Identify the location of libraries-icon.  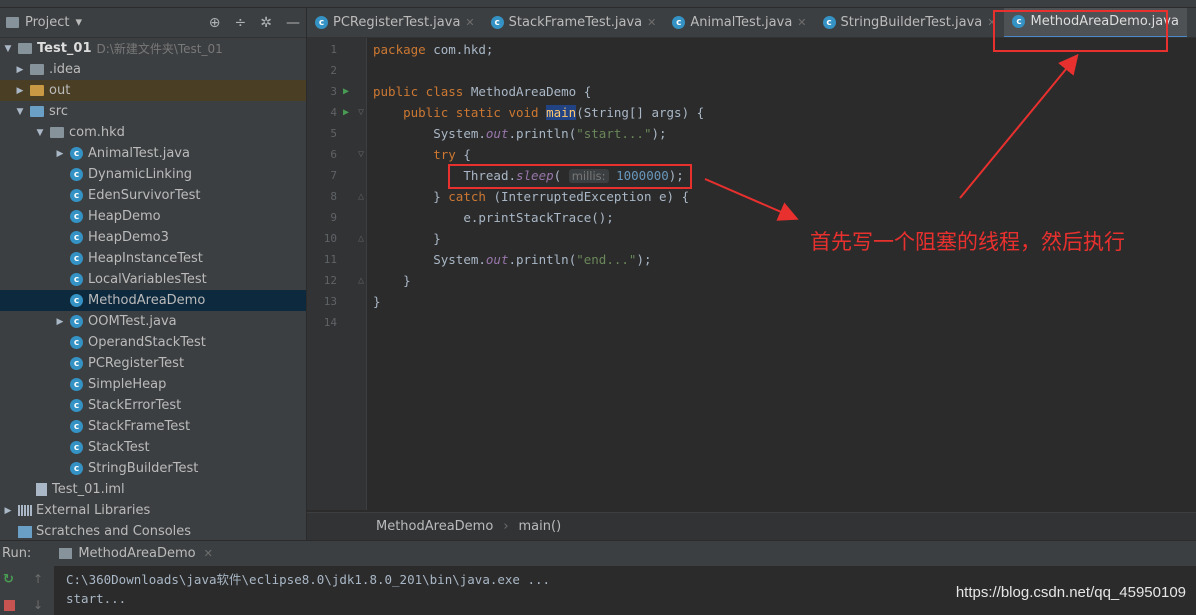
(25, 510).